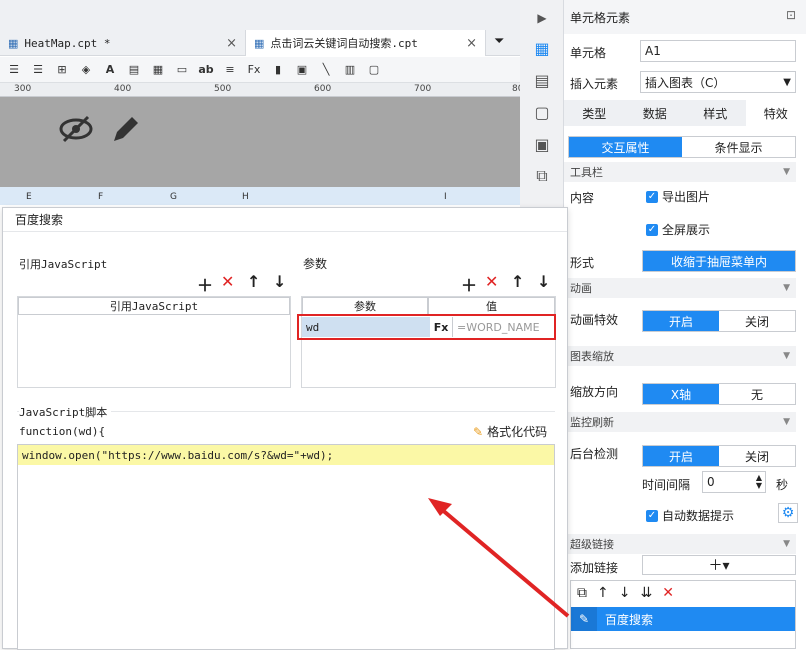 This screenshot has height=650, width=806. Describe the element at coordinates (134, 70) in the screenshot. I see `merge-cells-icon: ▤` at that location.